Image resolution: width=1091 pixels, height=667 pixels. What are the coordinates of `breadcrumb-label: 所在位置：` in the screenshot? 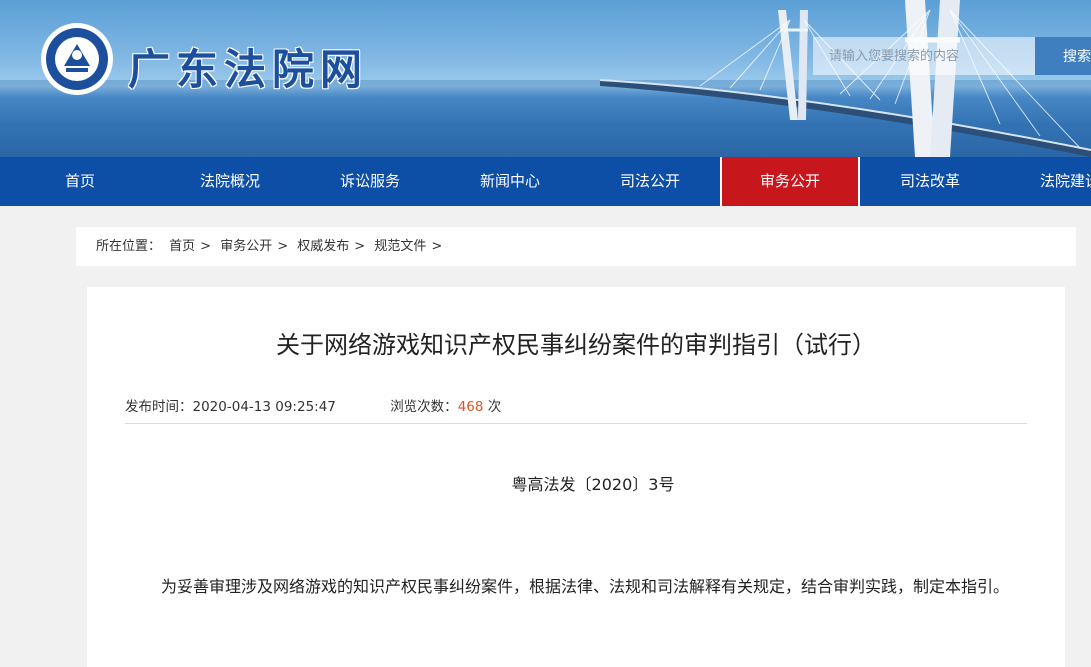 It's located at (129, 246).